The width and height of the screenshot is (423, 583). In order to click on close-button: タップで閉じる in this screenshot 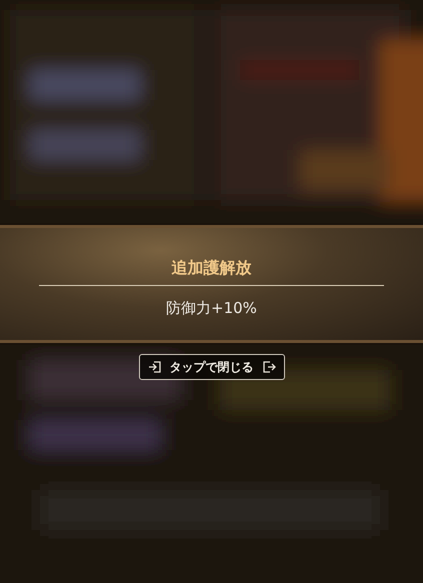, I will do `click(211, 367)`.